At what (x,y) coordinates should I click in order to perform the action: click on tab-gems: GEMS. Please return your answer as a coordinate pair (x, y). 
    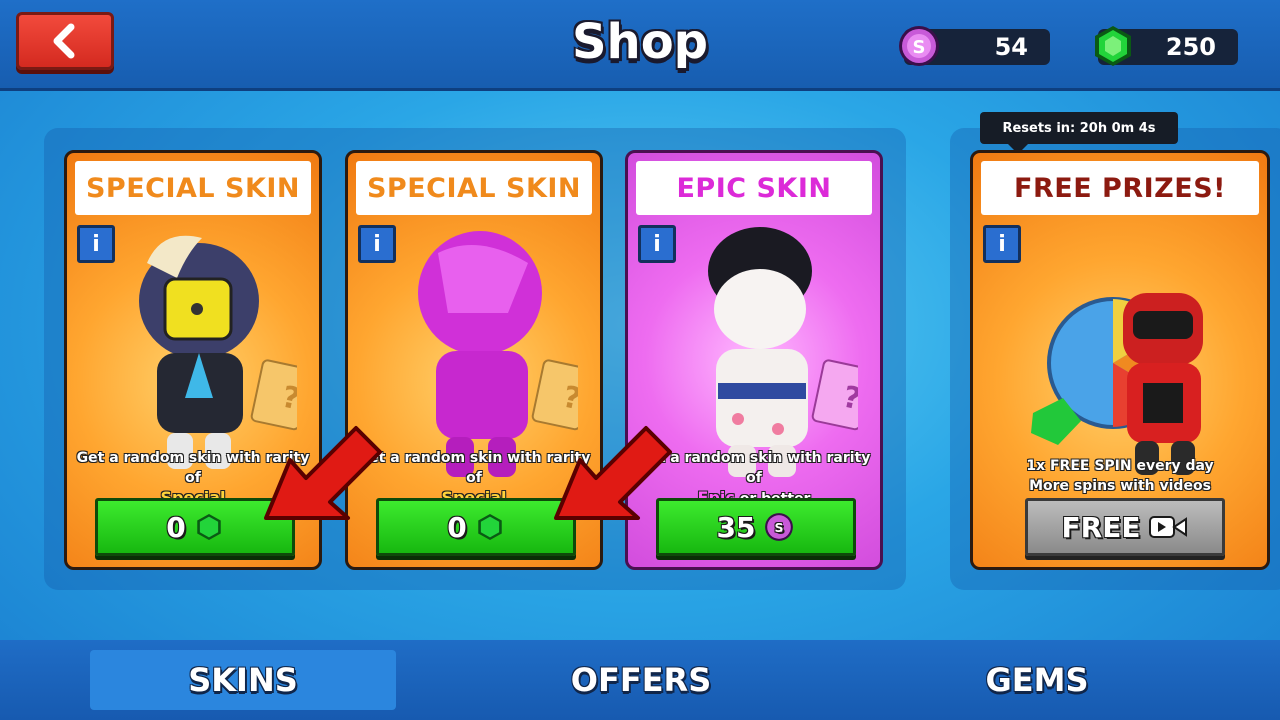
    Looking at the image, I should click on (1037, 680).